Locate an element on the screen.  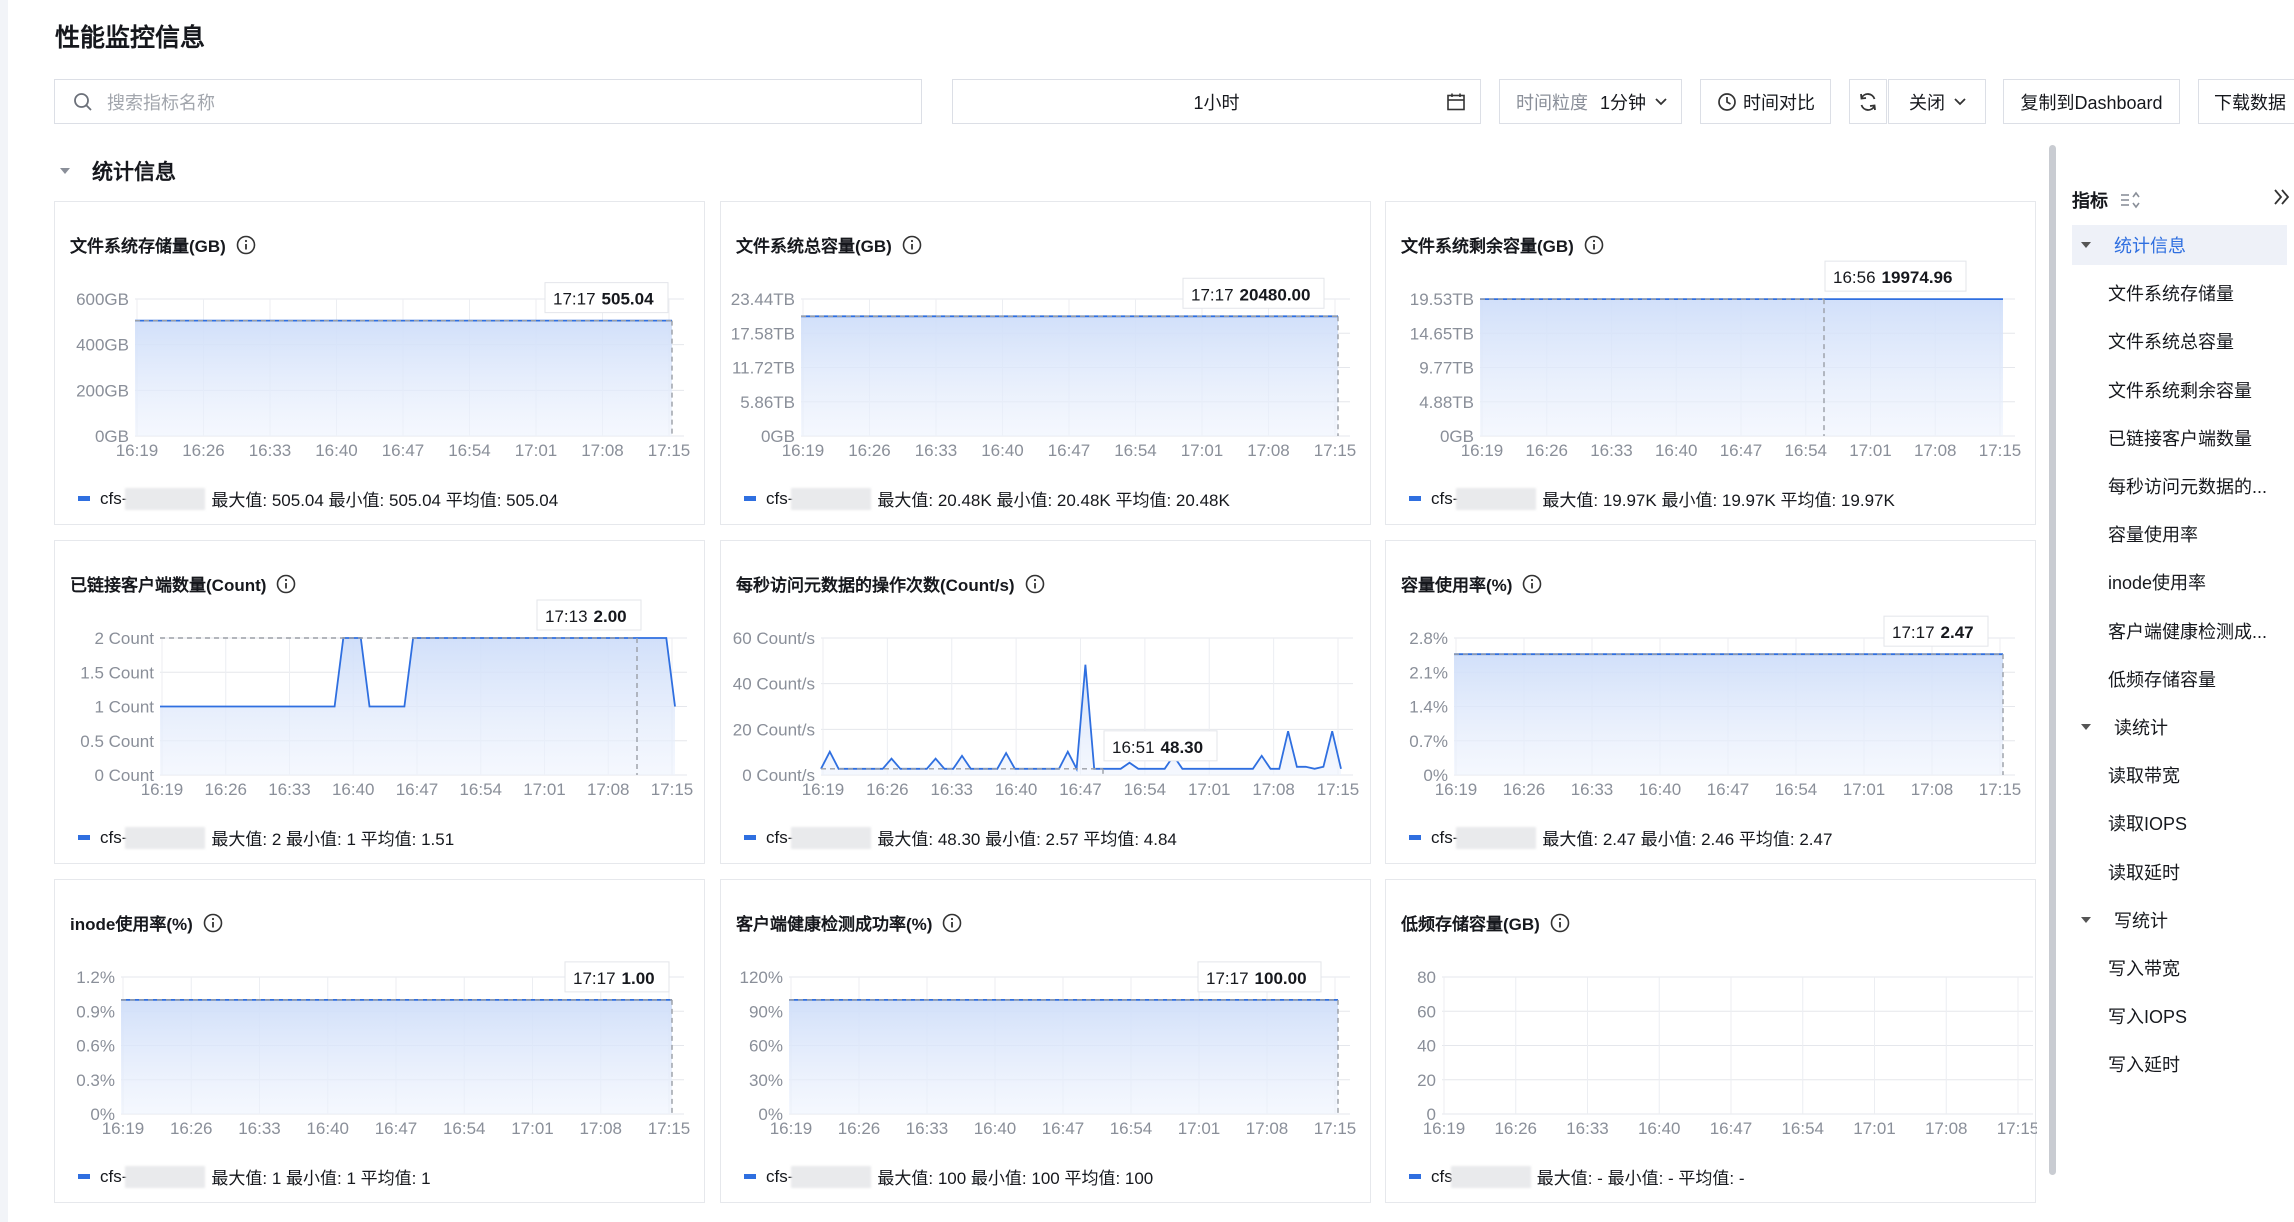
y-tick-label: 5.86TB is located at coordinates (767, 402).